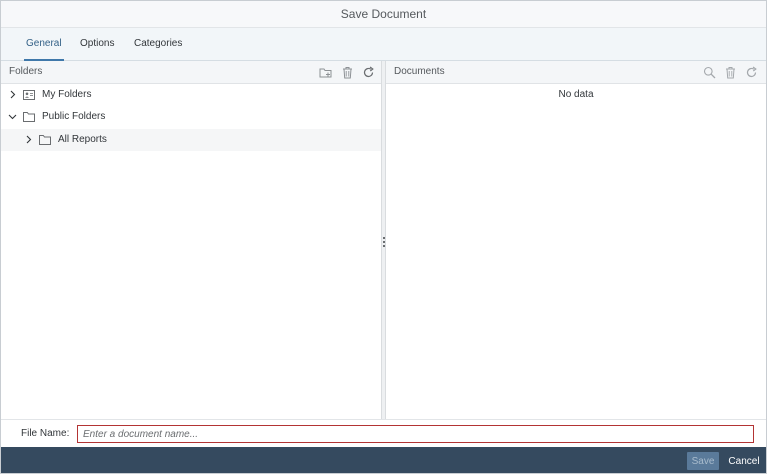  What do you see at coordinates (419, 71) in the screenshot?
I see `documents-panel-title: Documents` at bounding box center [419, 71].